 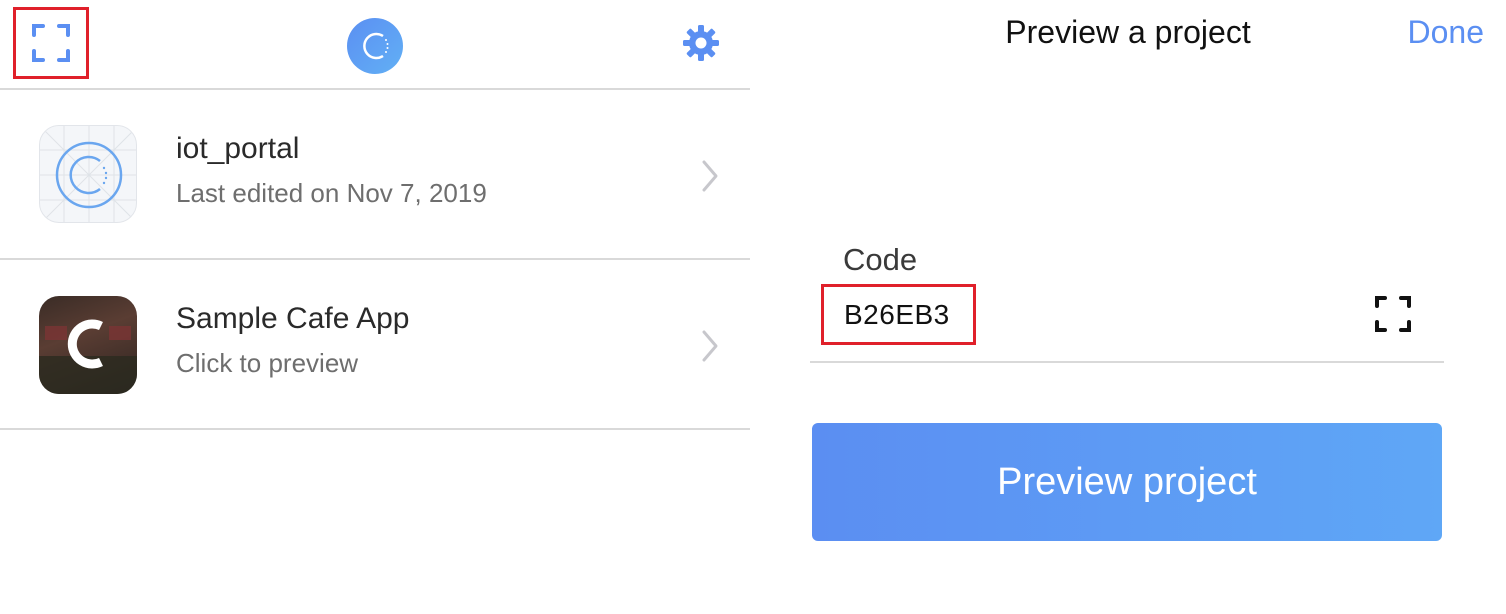 I want to click on project-row: iot_portal Last edited on Nov 7, 2019, so click(x=375, y=174).